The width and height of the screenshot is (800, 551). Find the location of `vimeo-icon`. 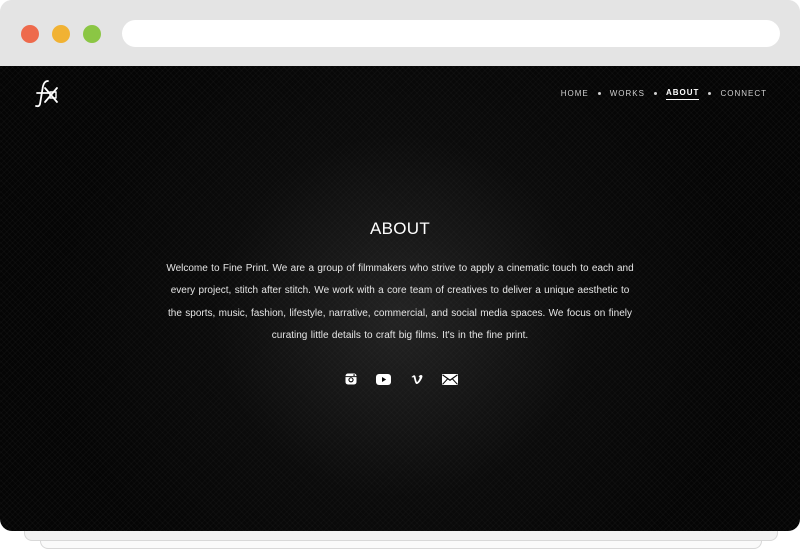

vimeo-icon is located at coordinates (416, 379).